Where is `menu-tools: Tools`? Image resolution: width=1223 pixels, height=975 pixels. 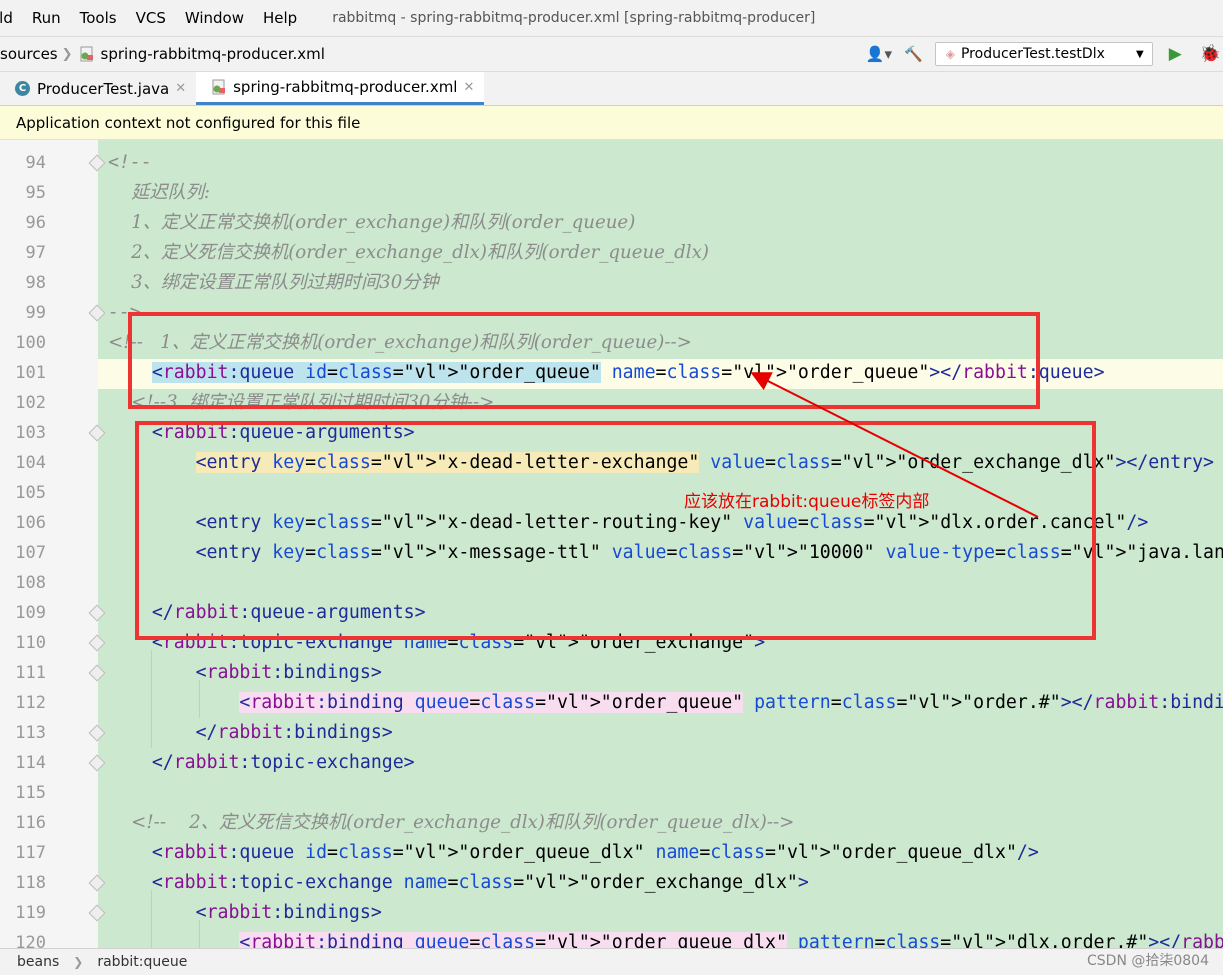 menu-tools: Tools is located at coordinates (98, 18).